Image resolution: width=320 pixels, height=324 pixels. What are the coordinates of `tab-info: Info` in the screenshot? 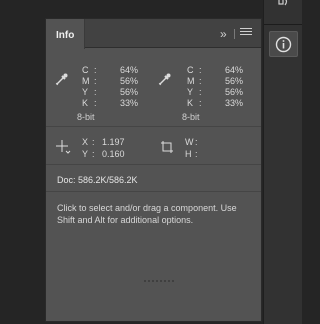 It's located at (65, 34).